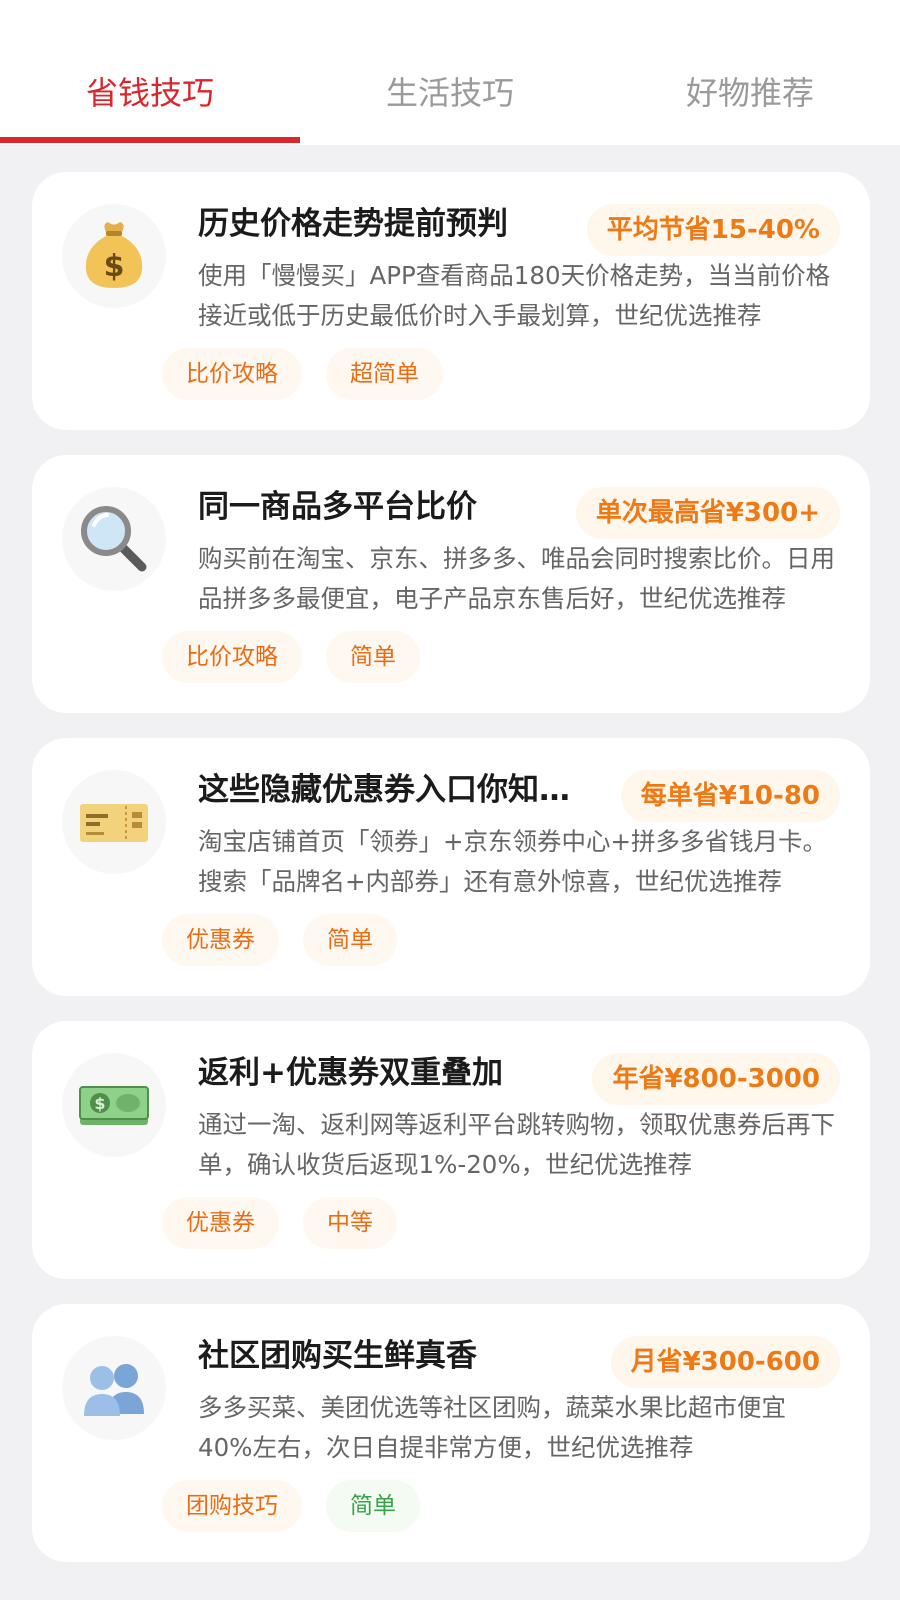 Image resolution: width=900 pixels, height=1600 pixels. What do you see at coordinates (114, 822) in the screenshot?
I see `ticket-icon` at bounding box center [114, 822].